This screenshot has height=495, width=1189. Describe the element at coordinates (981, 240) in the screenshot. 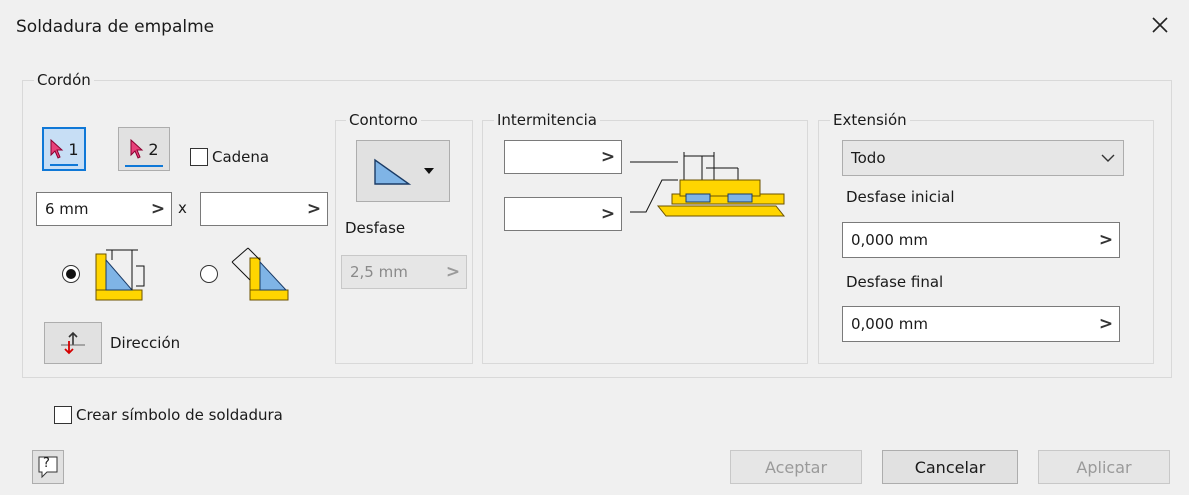

I see `start-offset-field: 0,000 mm >` at that location.